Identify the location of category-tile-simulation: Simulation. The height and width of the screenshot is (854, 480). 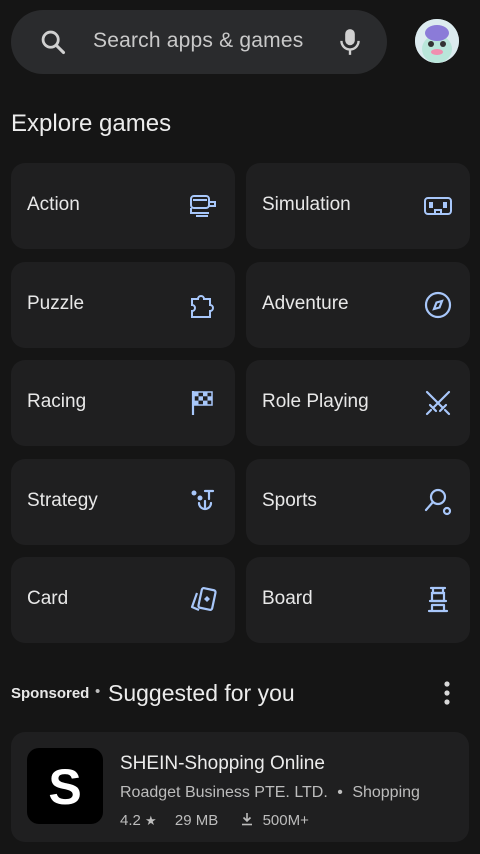
(358, 206).